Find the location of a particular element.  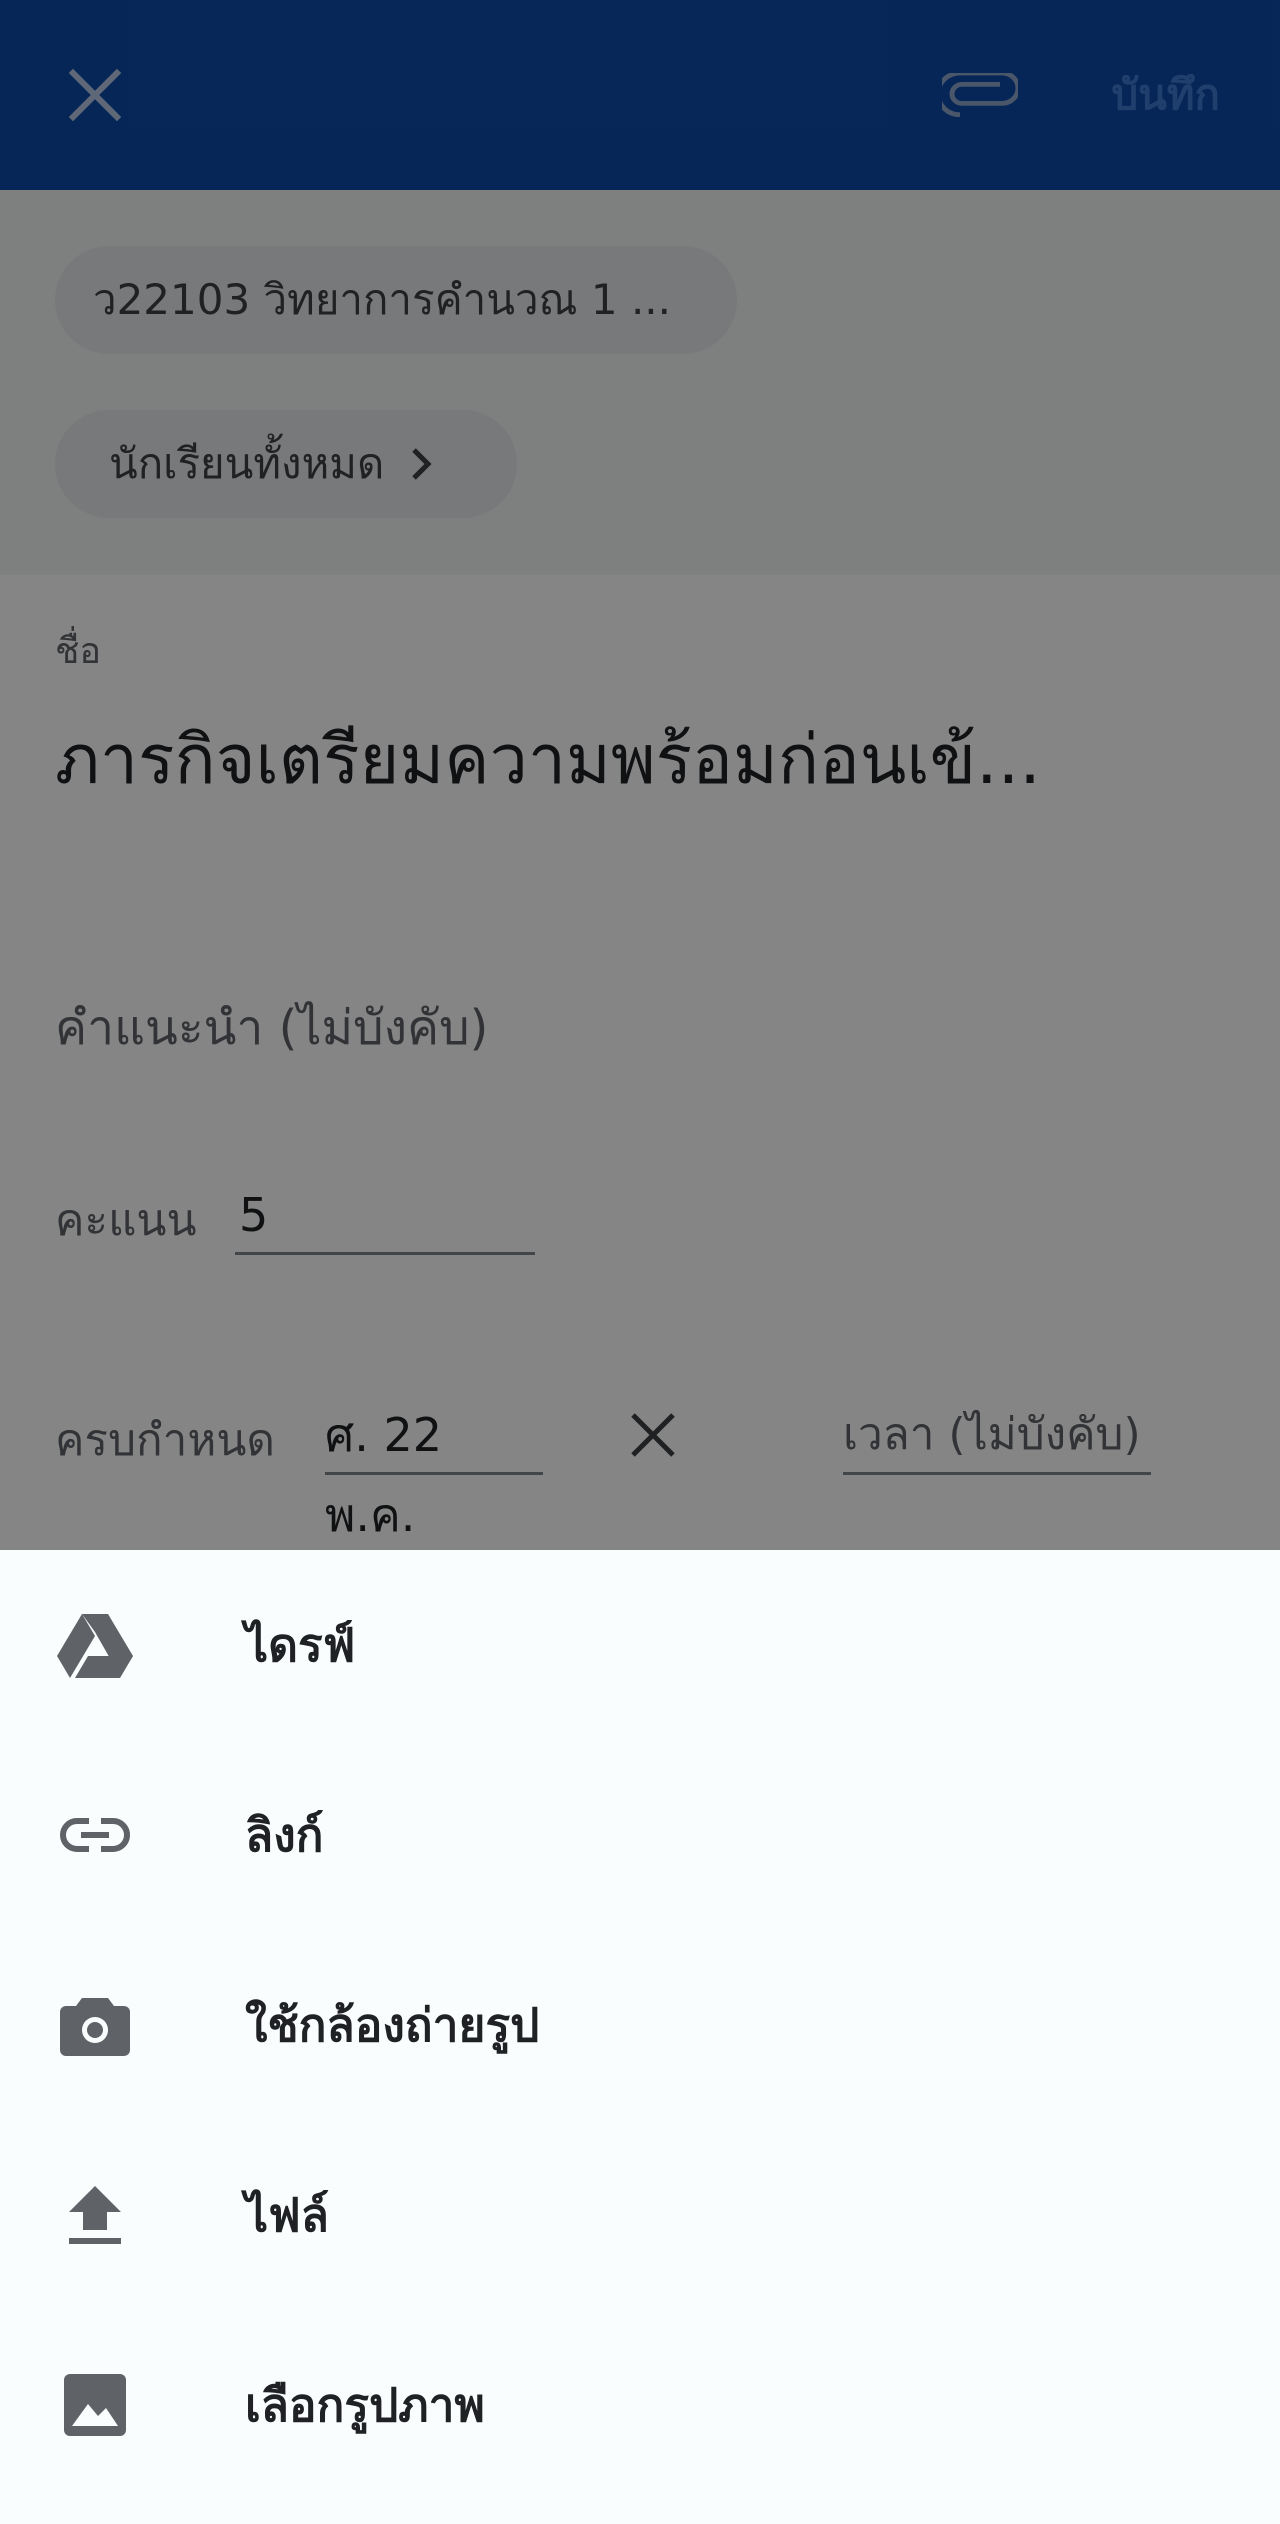

image-icon is located at coordinates (95, 2405).